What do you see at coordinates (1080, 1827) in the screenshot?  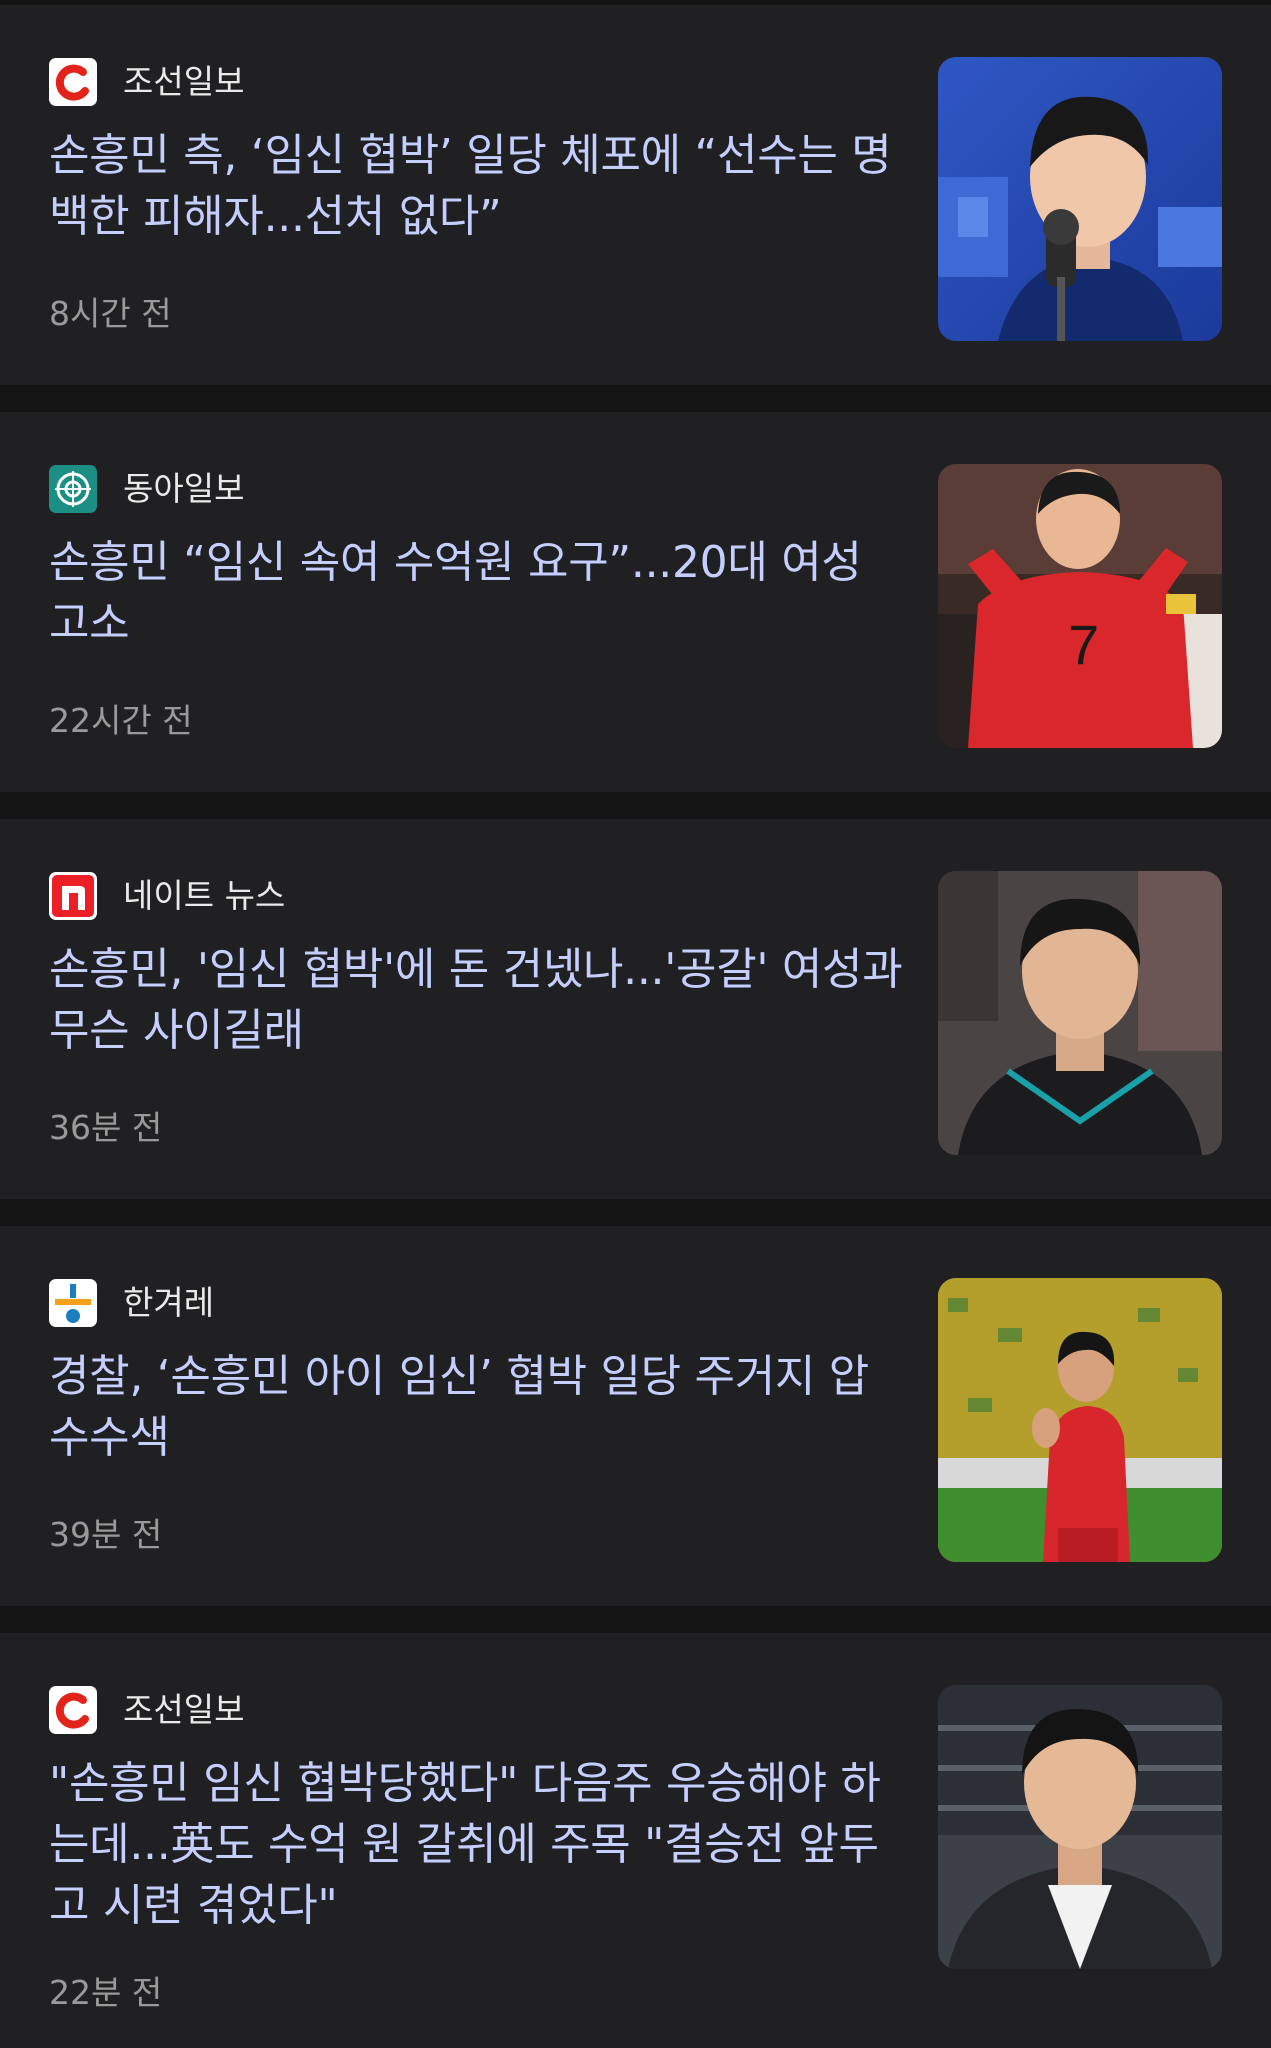 I see `stadium-portrait-photo` at bounding box center [1080, 1827].